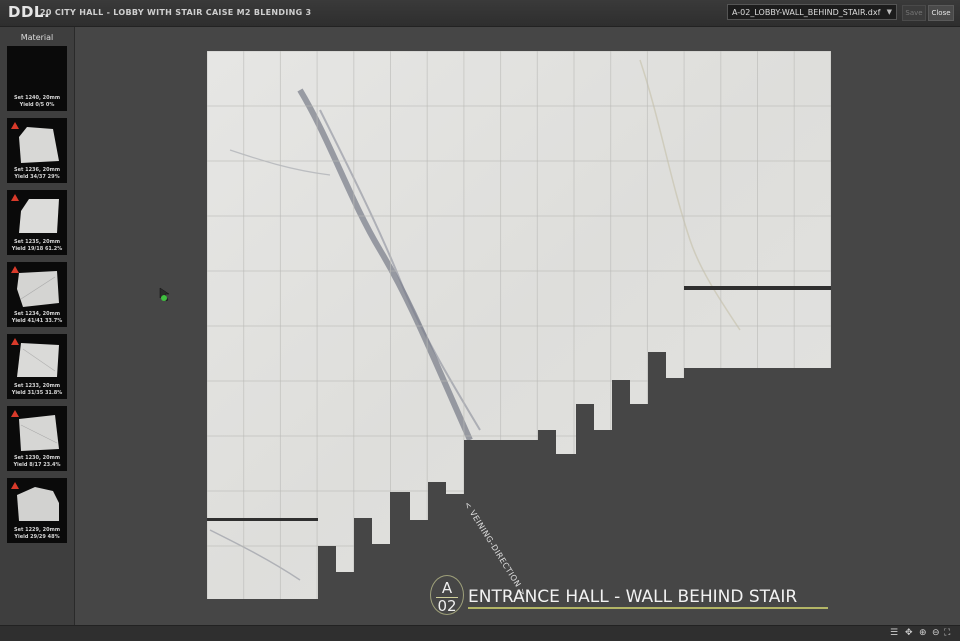  Describe the element at coordinates (37, 530) in the screenshot. I see `slab-name: Set 1229, 20mm` at that location.